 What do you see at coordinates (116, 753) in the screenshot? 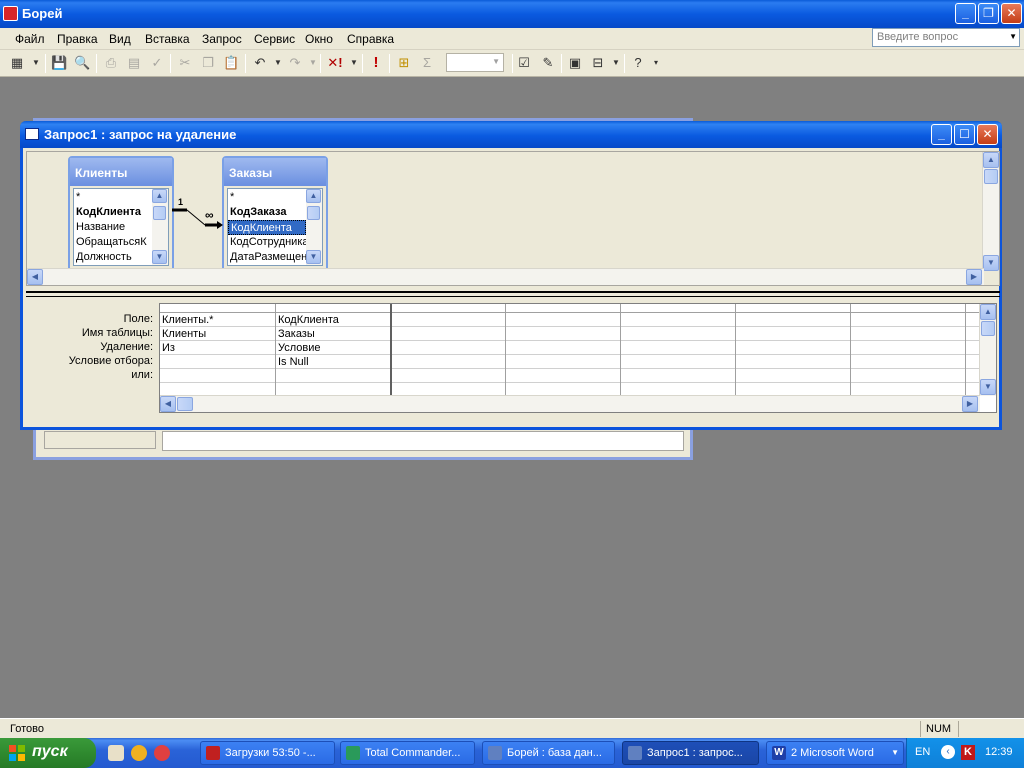
I see `quicklaunch-notepad-icon` at bounding box center [116, 753].